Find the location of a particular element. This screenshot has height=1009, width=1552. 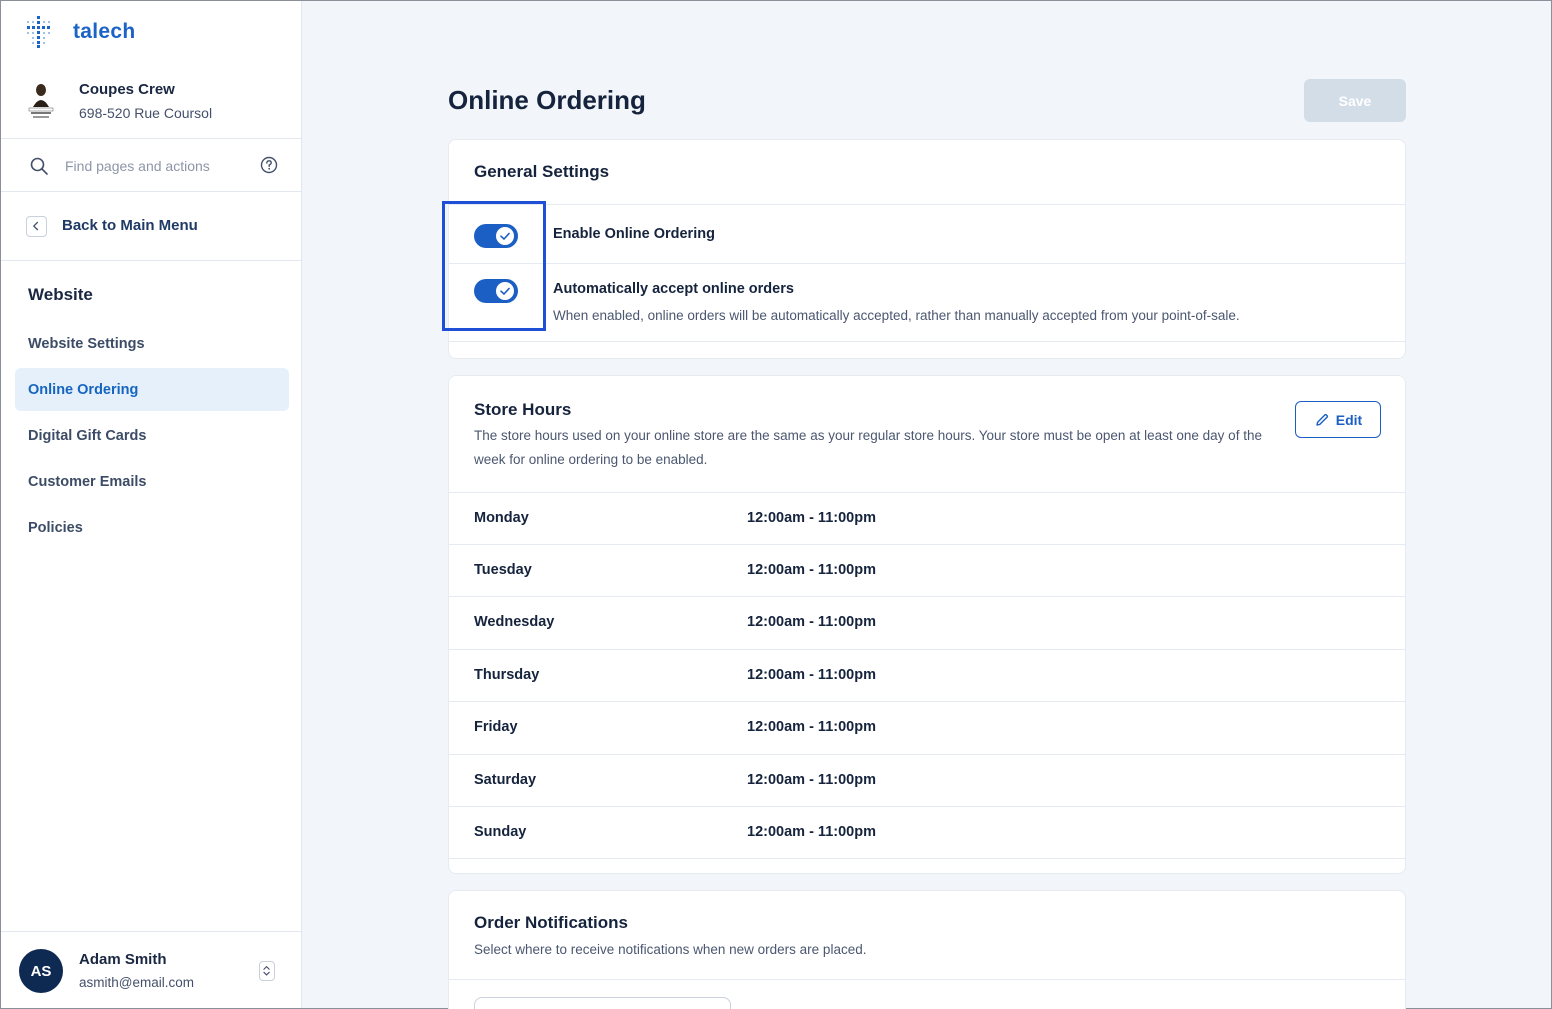

brand: talech is located at coordinates (79, 32).